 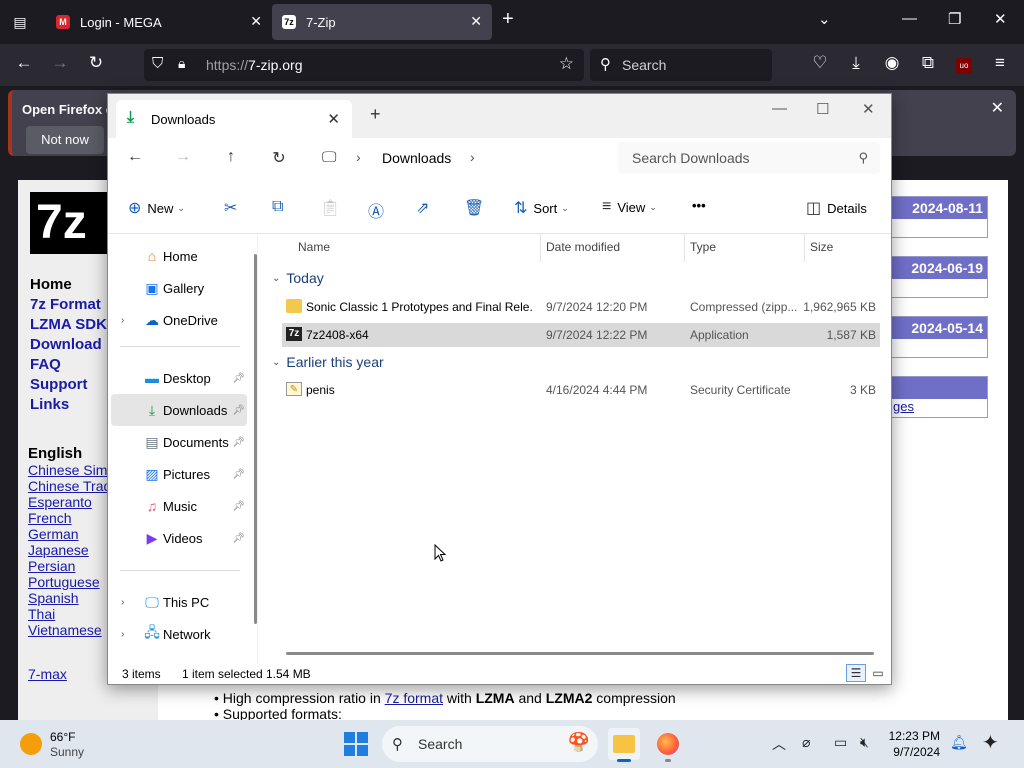 I want to click on nav-link-support: Support, so click(x=59, y=384).